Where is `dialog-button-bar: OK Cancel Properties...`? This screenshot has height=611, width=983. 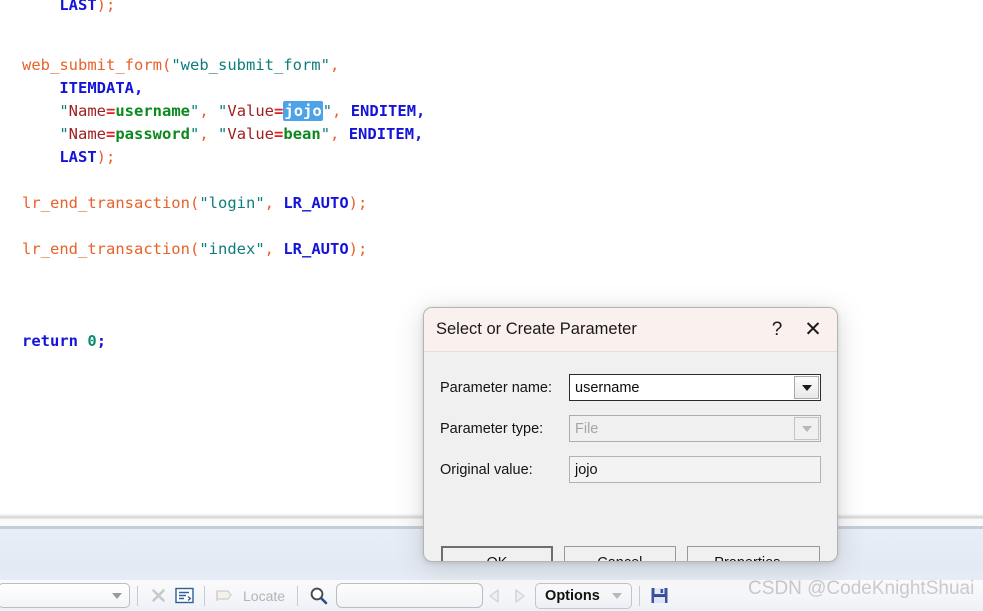
dialog-button-bar: OK Cancel Properties... is located at coordinates (630, 553).